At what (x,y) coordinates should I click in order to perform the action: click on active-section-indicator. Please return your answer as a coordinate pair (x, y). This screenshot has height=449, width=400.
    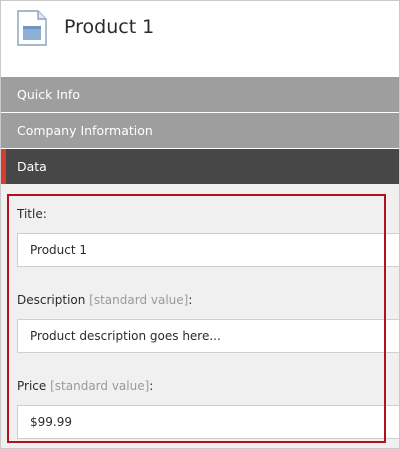
    Looking at the image, I should click on (3, 166).